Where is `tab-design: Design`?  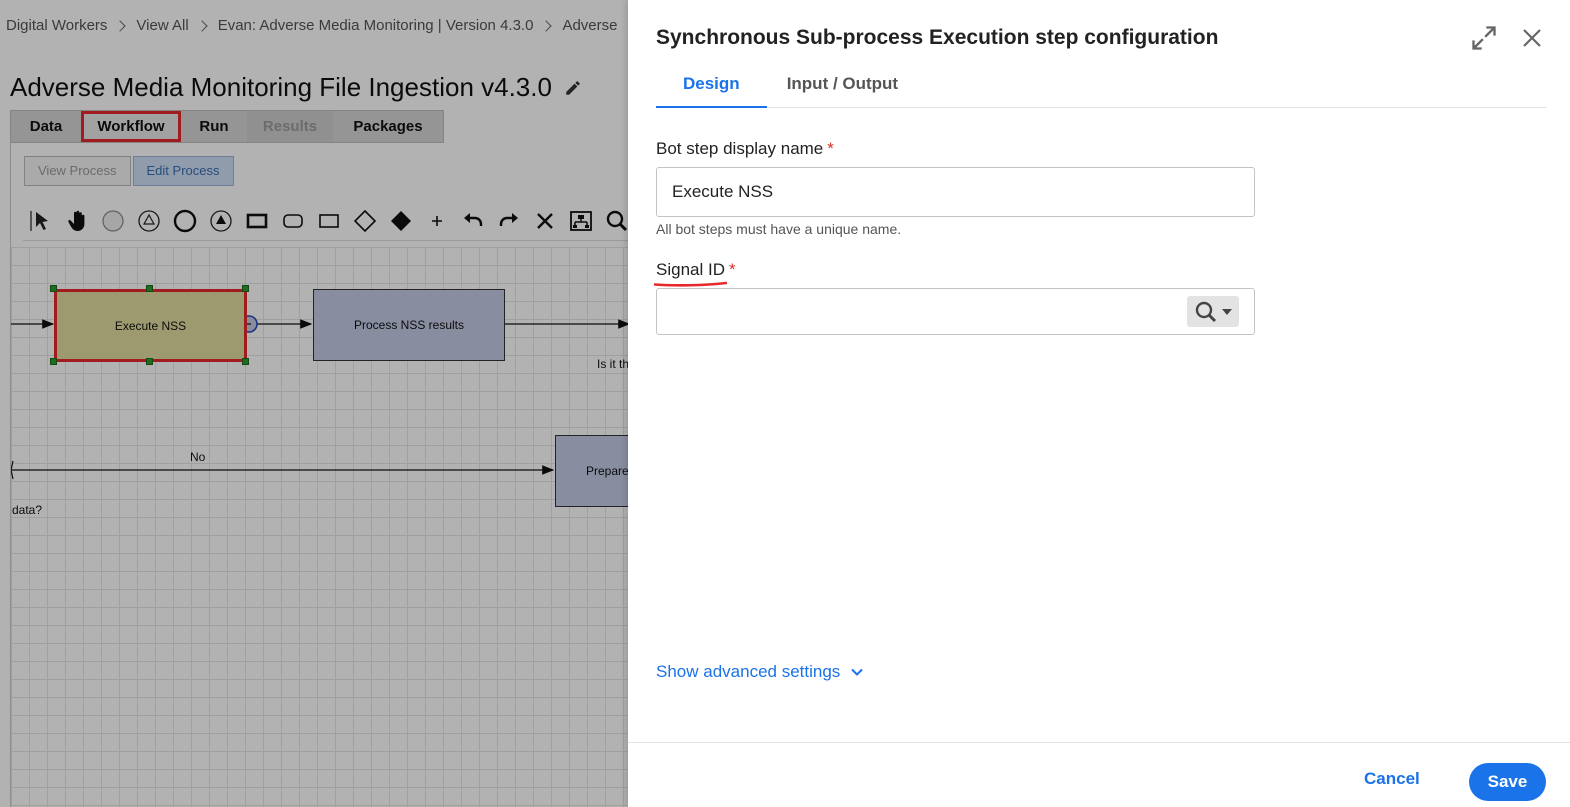 tab-design: Design is located at coordinates (711, 84).